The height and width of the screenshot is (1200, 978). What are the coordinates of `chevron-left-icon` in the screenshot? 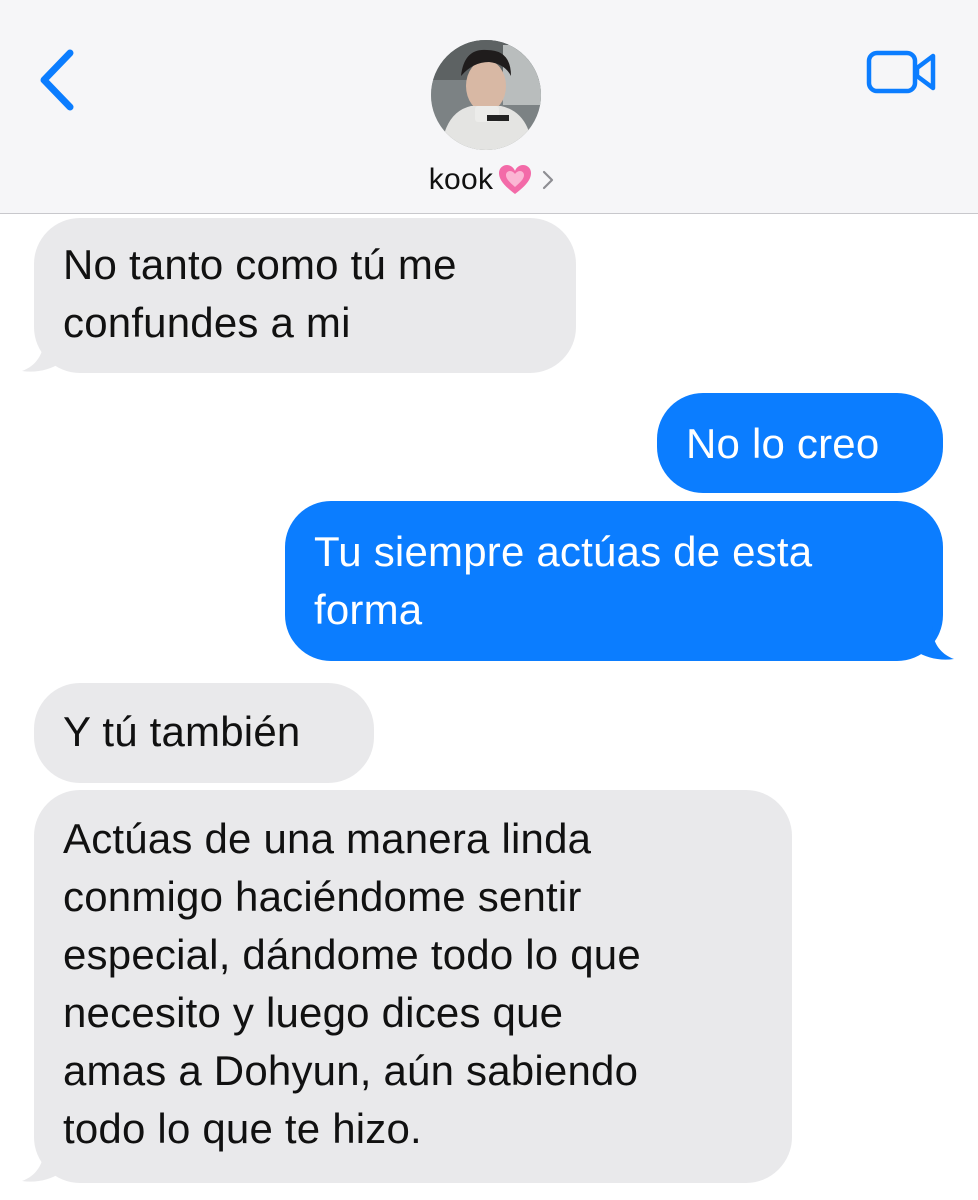 It's located at (57, 80).